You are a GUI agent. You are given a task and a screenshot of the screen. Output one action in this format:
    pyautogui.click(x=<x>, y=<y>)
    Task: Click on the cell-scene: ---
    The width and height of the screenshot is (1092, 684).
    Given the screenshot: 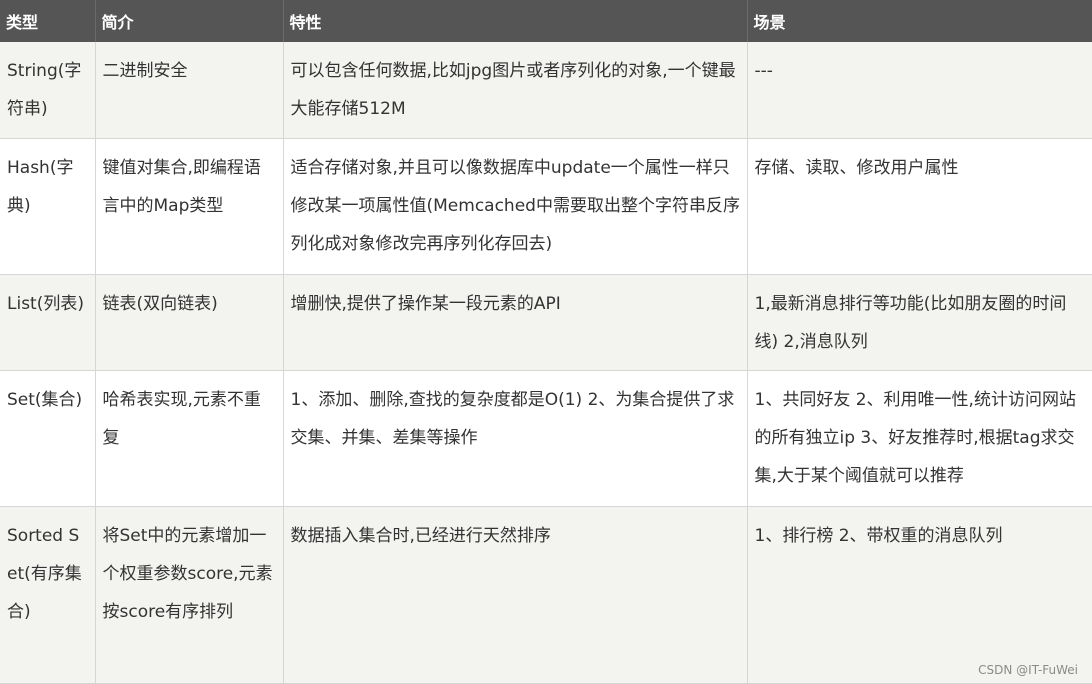 What is the action you would take?
    pyautogui.click(x=919, y=90)
    